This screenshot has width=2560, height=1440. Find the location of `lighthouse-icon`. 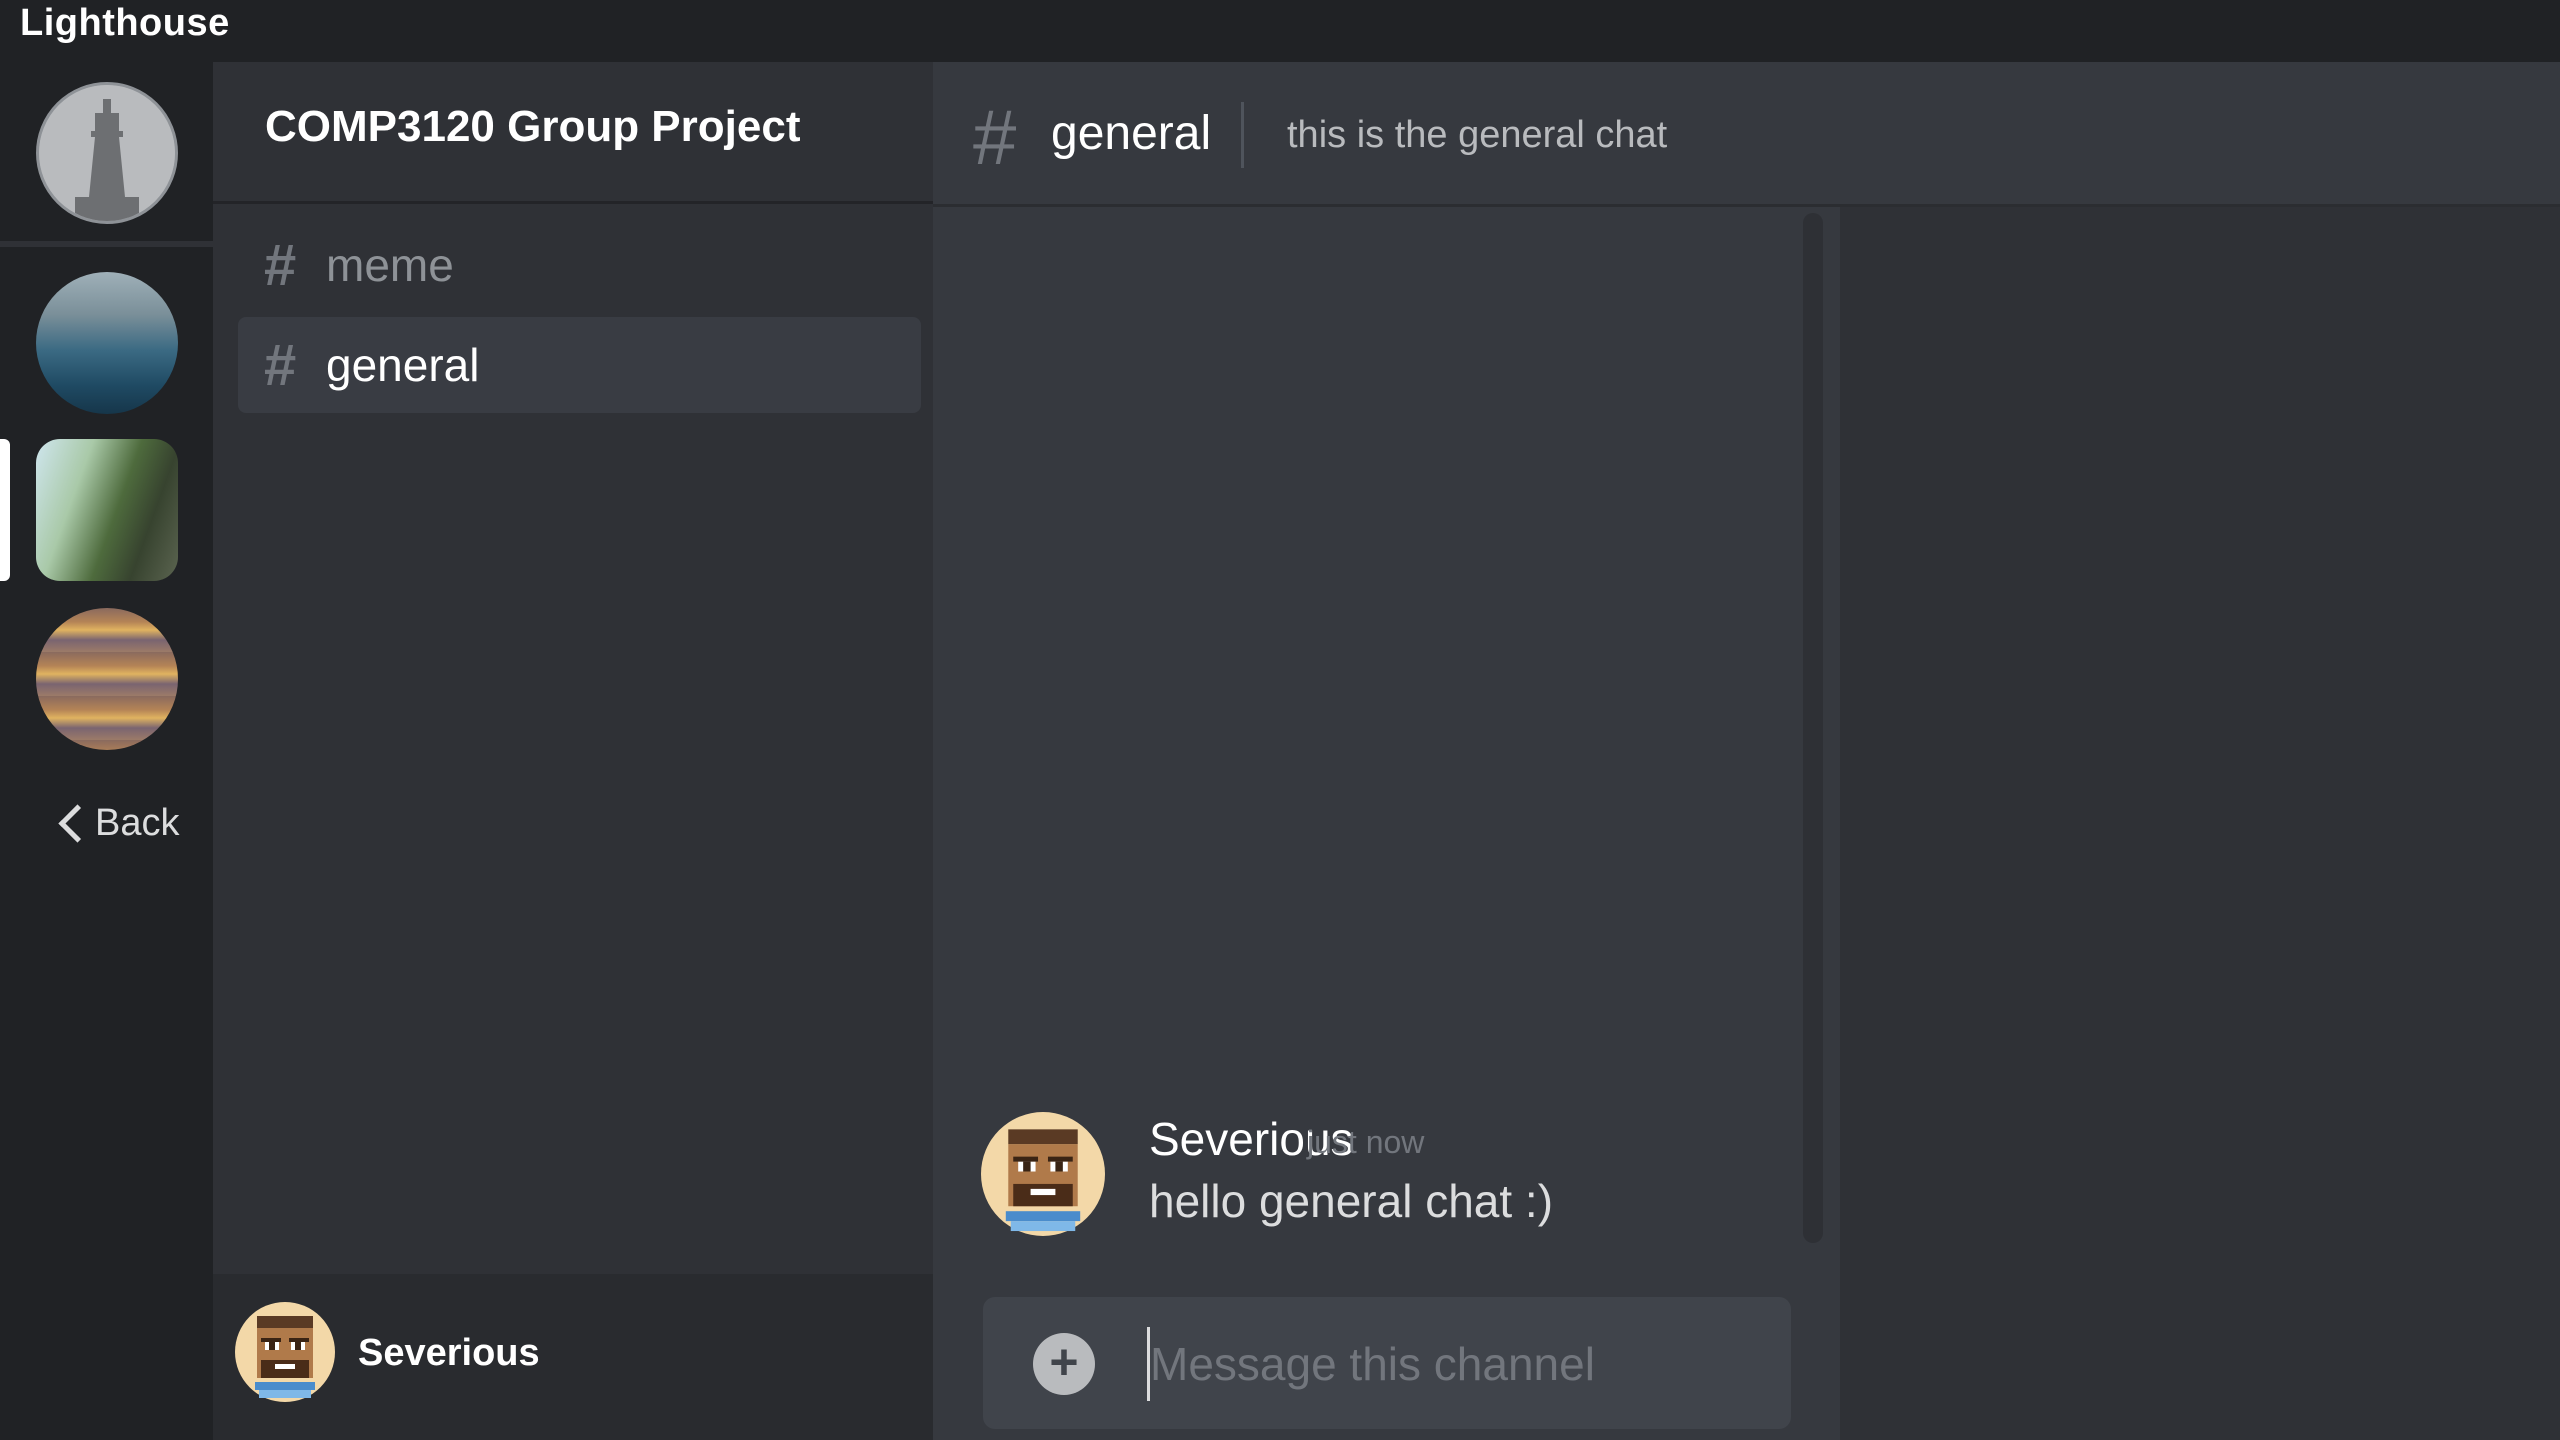

lighthouse-icon is located at coordinates (107, 153).